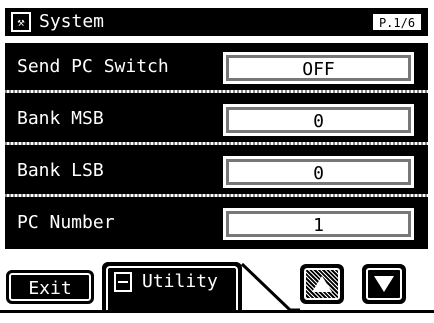 This screenshot has height=323, width=434. What do you see at coordinates (397, 22) in the screenshot?
I see `page-indicator: P.1/6` at bounding box center [397, 22].